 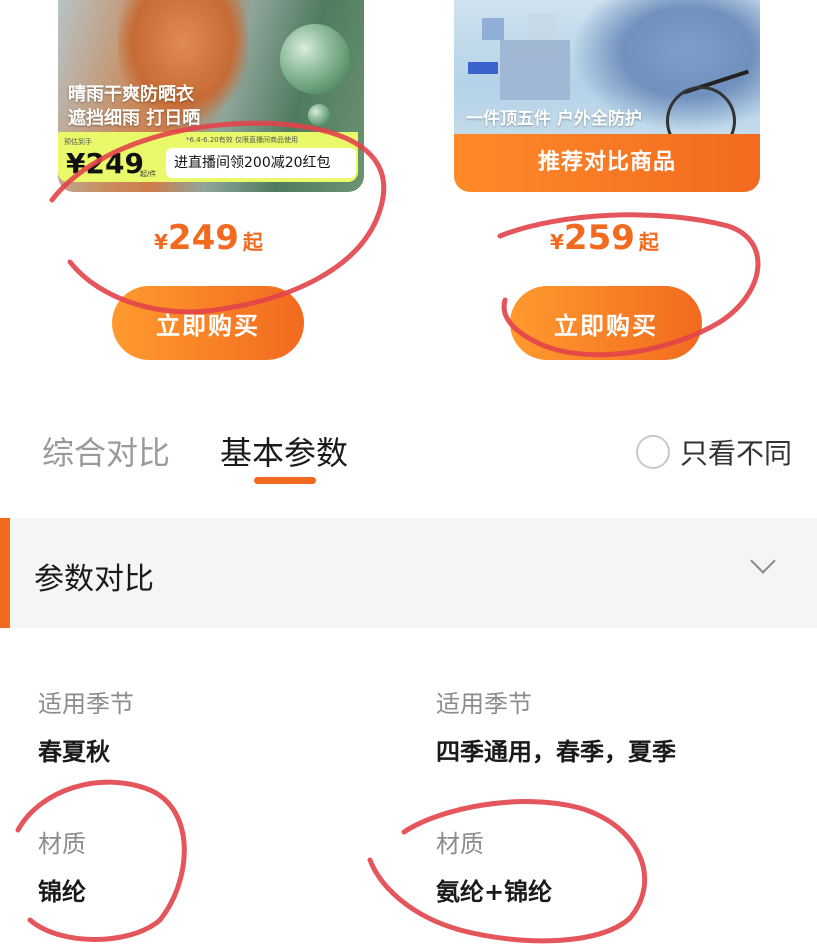 What do you see at coordinates (131, 94) in the screenshot?
I see `image-headline: 晴雨干爽防晒衣` at bounding box center [131, 94].